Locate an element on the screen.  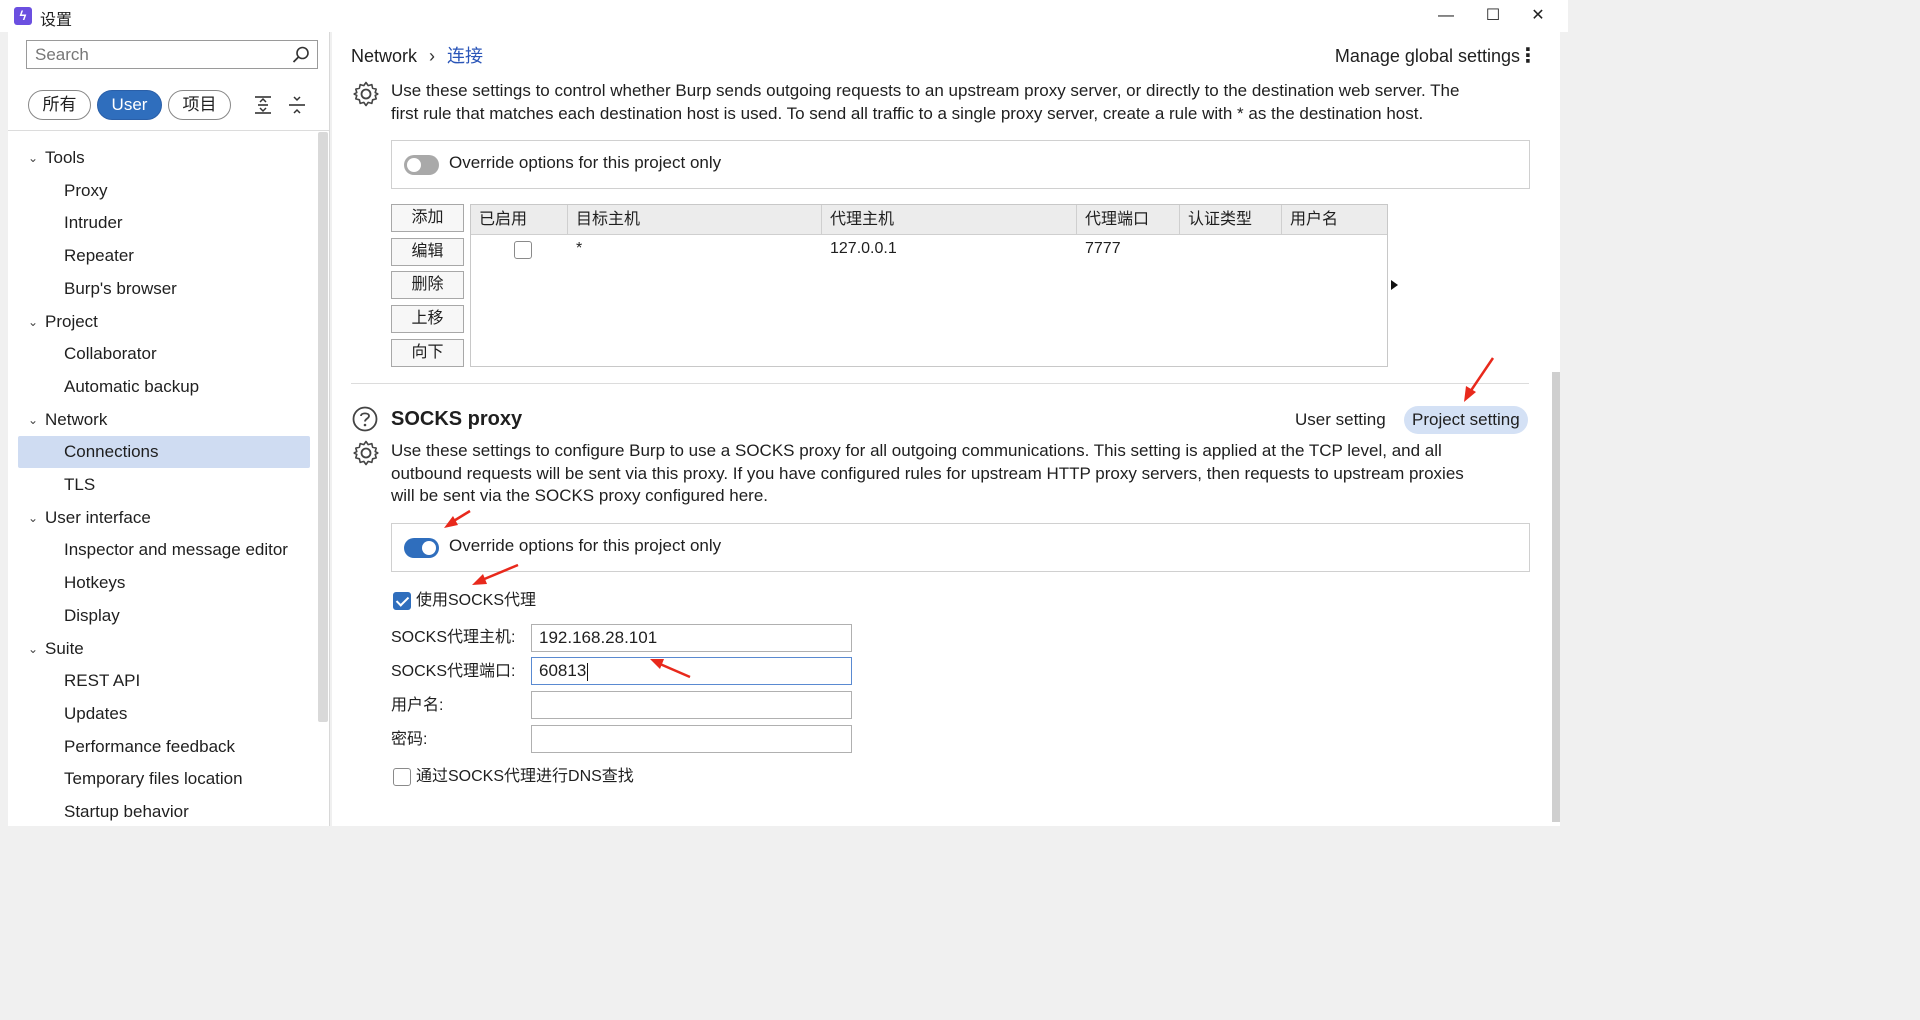
sidebar-item-updates: Updates is located at coordinates (164, 714).